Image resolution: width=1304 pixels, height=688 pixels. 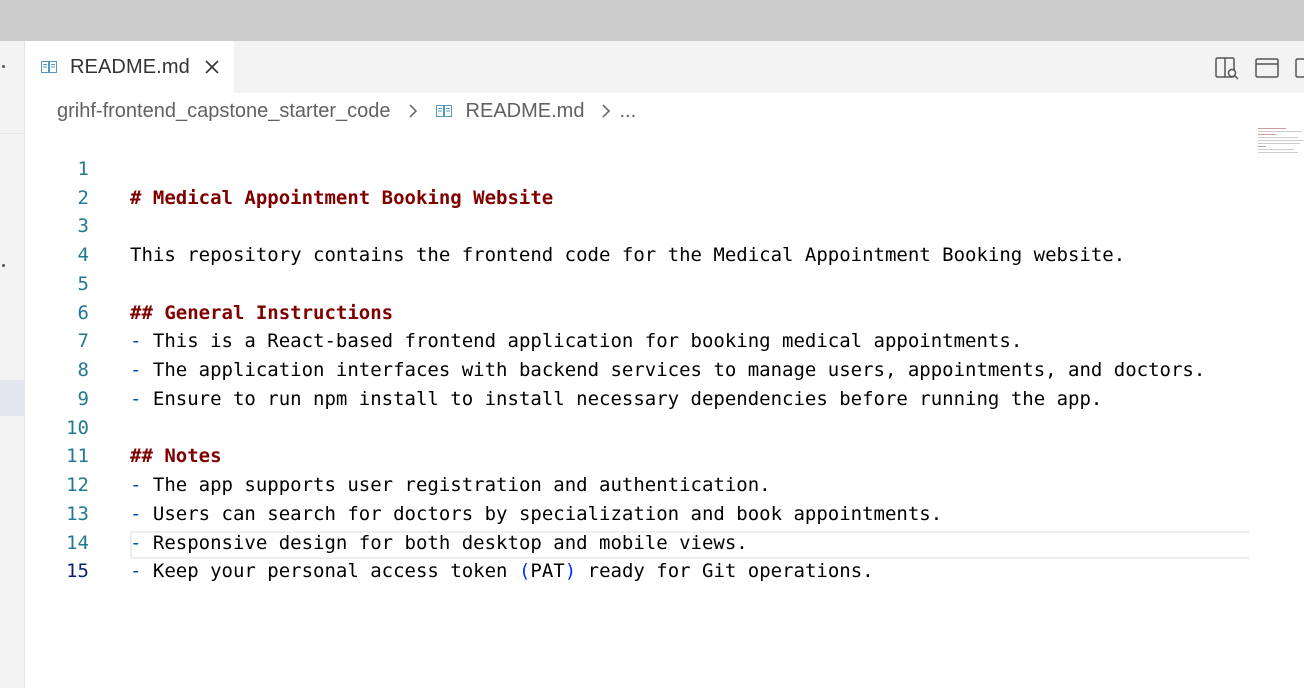 What do you see at coordinates (1299, 68) in the screenshot?
I see `more-actions-icon` at bounding box center [1299, 68].